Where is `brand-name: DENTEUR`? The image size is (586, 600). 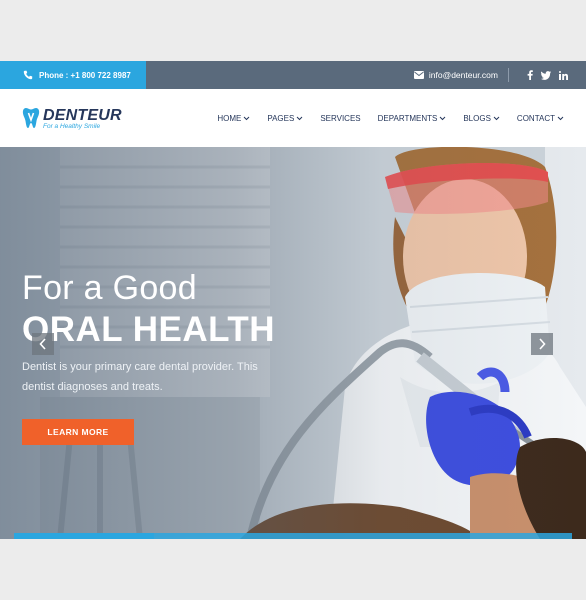
brand-name: DENTEUR is located at coordinates (82, 115).